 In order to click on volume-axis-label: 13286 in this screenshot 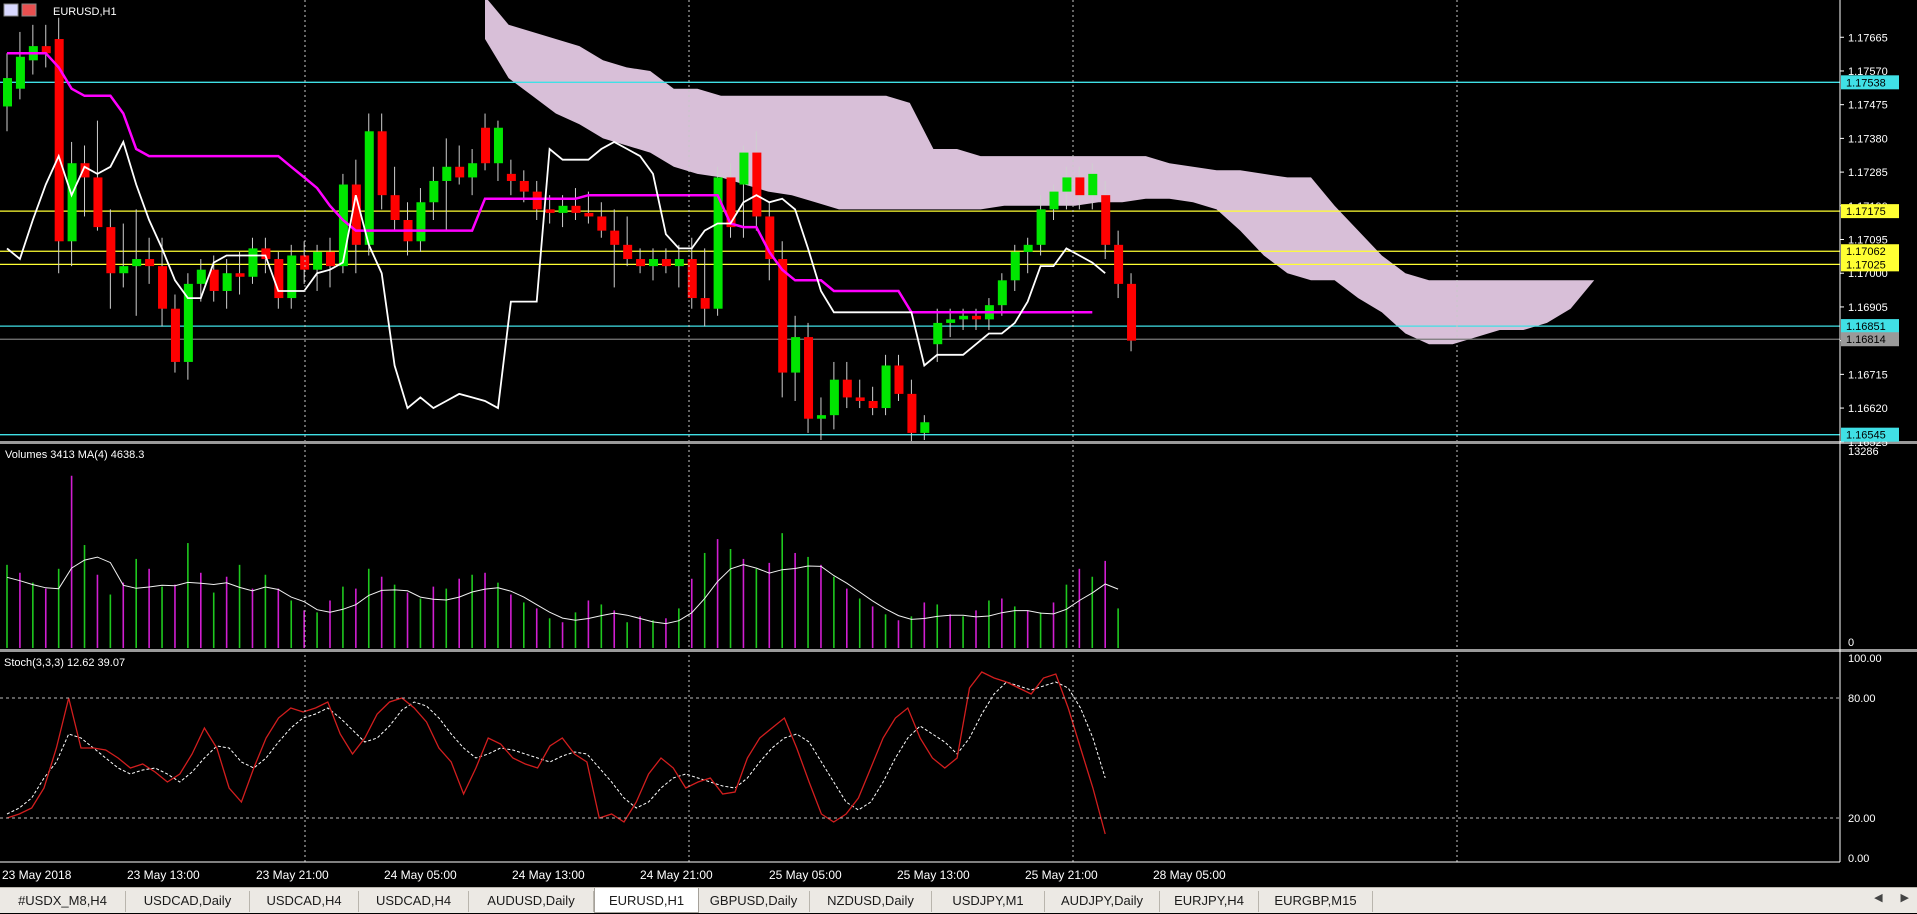, I will do `click(1863, 452)`.